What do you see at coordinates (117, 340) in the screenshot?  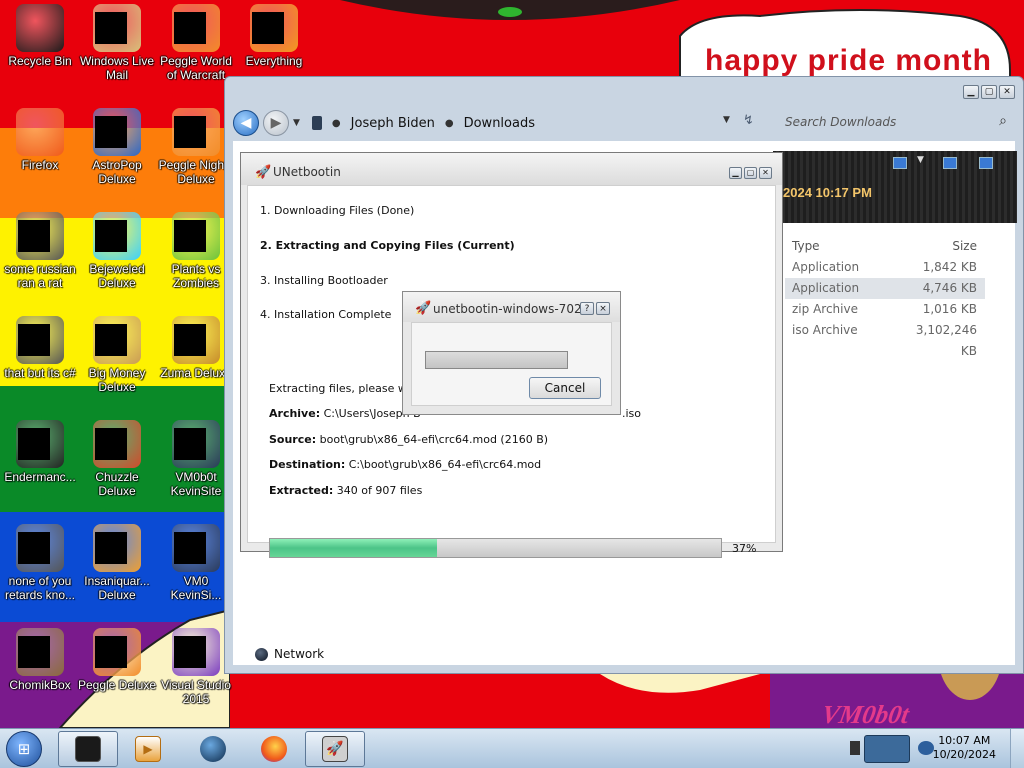 I see `money-bag-icon` at bounding box center [117, 340].